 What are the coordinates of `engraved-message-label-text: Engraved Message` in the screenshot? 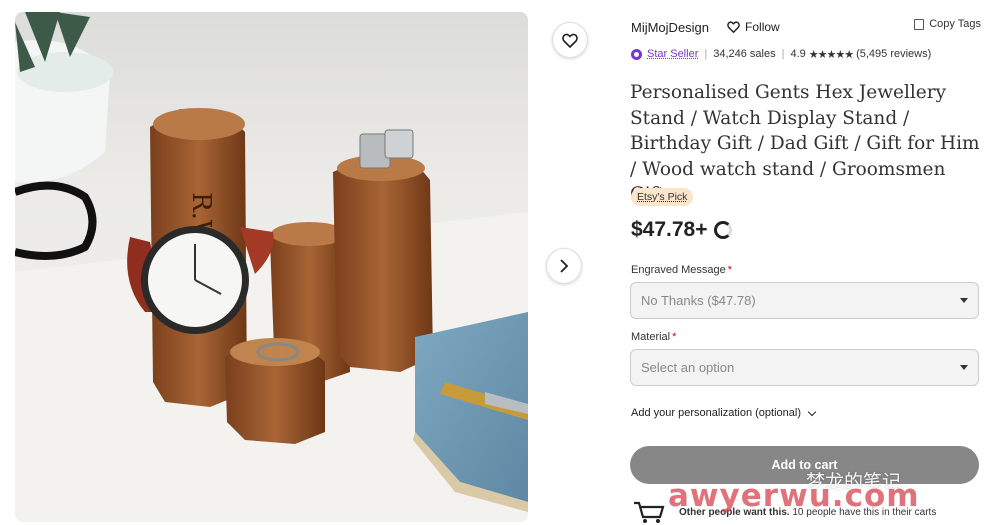 It's located at (678, 270).